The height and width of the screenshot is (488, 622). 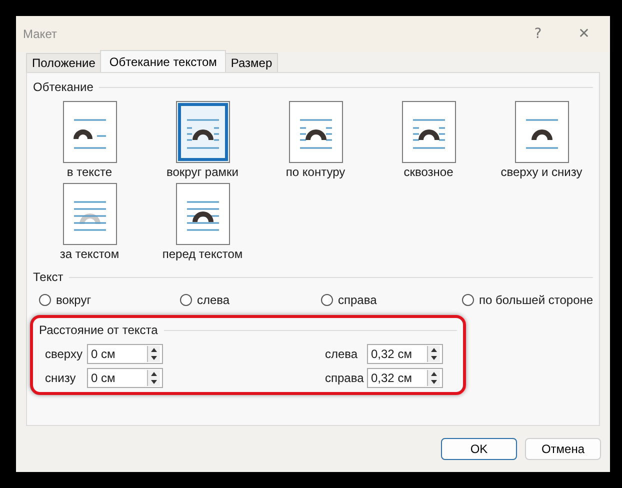 What do you see at coordinates (429, 173) in the screenshot?
I see `wrap-option-label: сквозное` at bounding box center [429, 173].